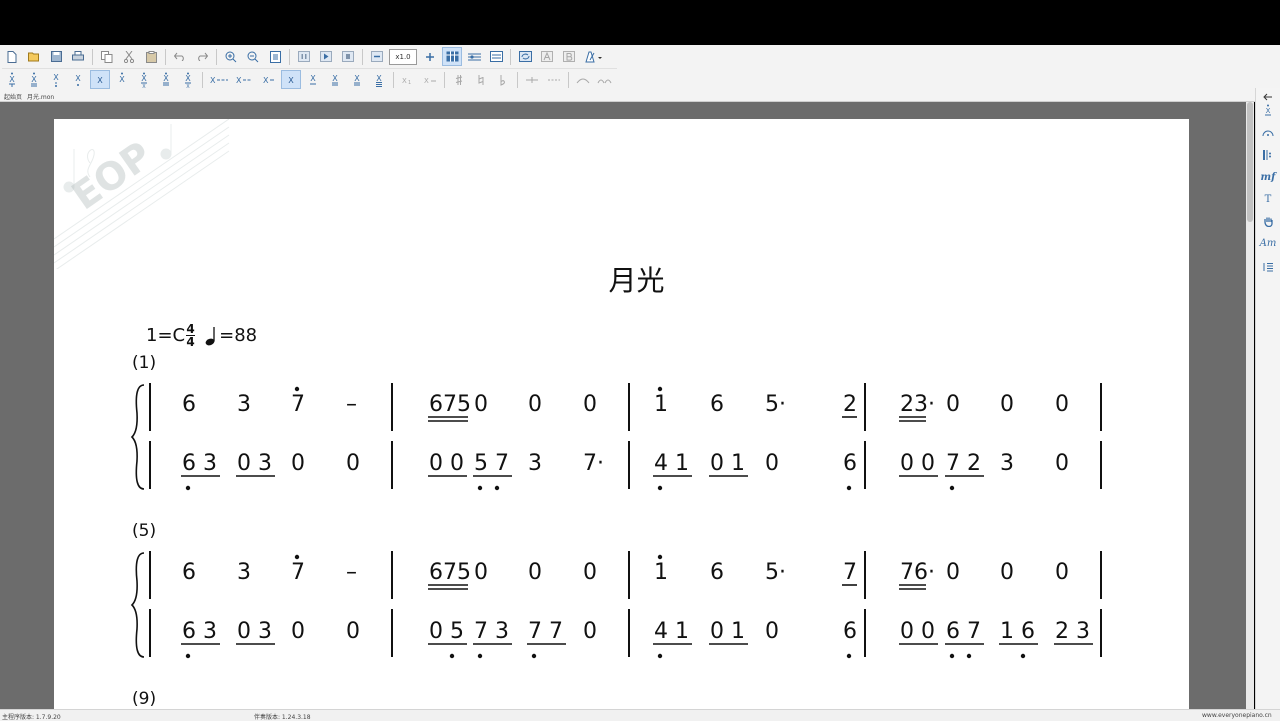  I want to click on underline-3-icon: X, so click(166, 79).